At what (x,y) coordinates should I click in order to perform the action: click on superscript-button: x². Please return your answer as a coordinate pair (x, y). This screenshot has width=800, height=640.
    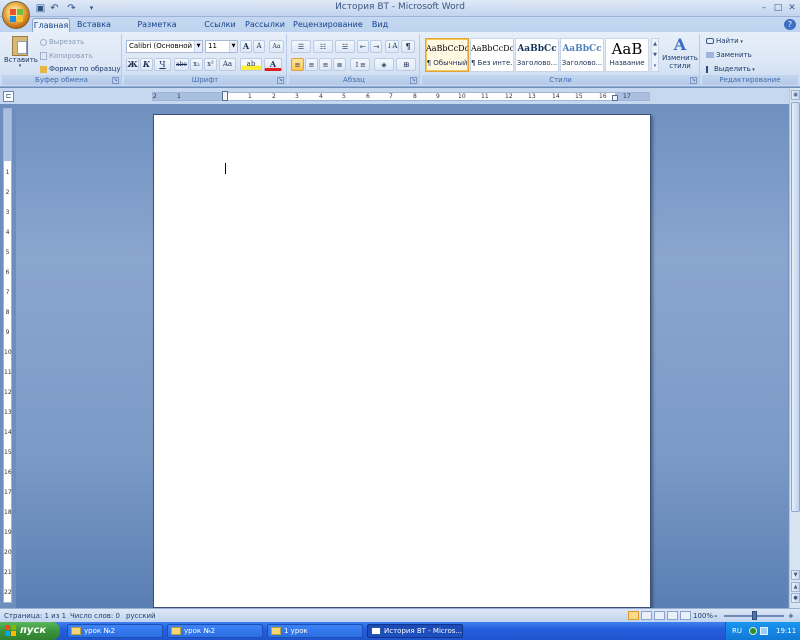
    Looking at the image, I should click on (210, 64).